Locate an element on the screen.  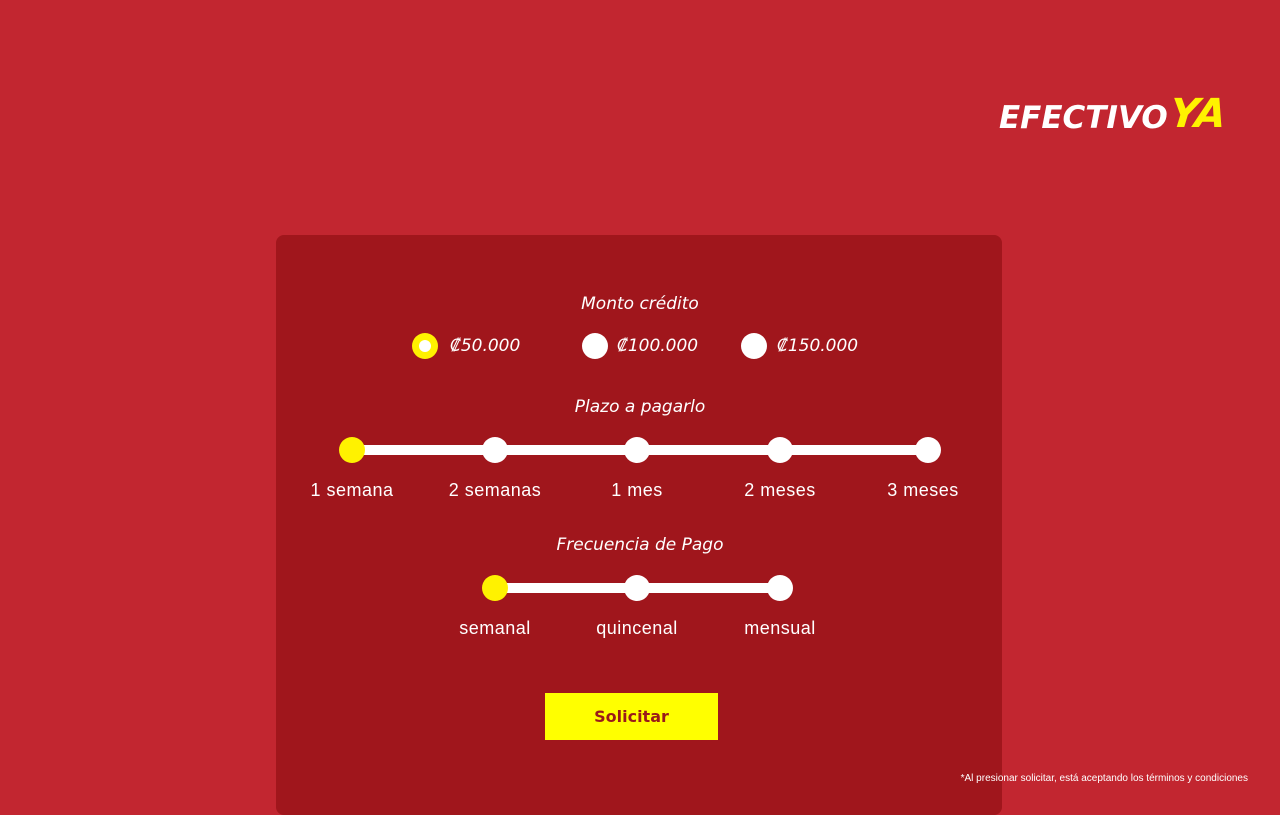
frecuencia-title: Frecuencia de Pago is located at coordinates (640, 545).